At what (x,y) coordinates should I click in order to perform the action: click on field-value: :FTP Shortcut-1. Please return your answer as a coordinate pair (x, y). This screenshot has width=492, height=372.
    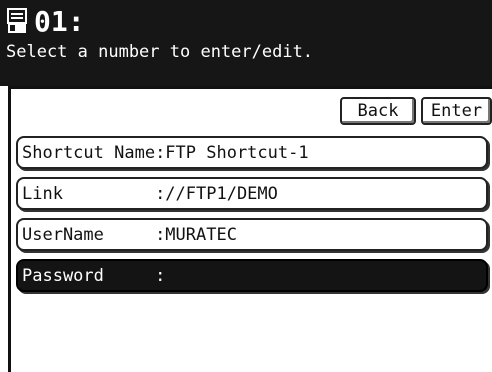
    Looking at the image, I should click on (232, 152).